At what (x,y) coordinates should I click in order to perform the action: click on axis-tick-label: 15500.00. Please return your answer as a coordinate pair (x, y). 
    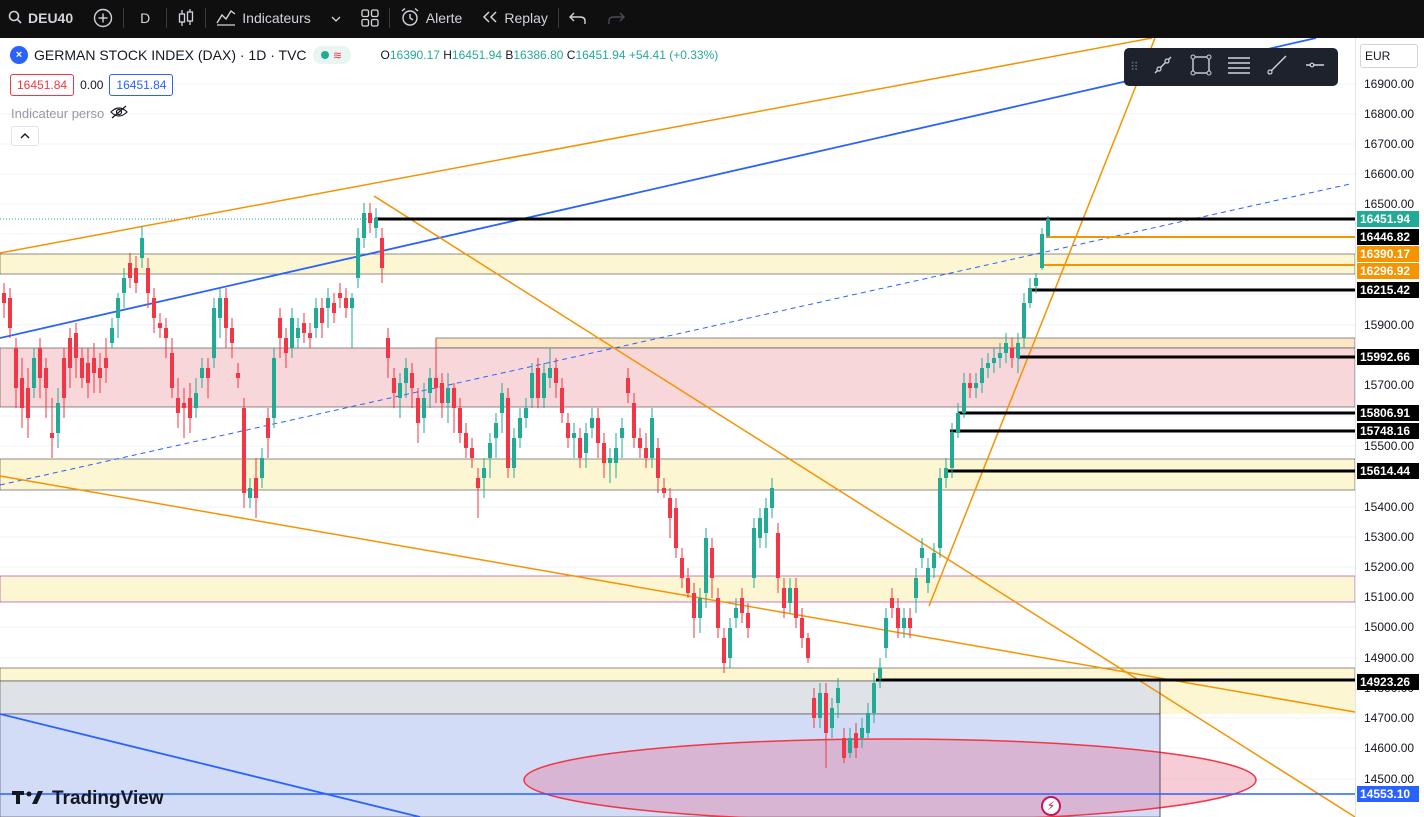
    Looking at the image, I should click on (1389, 446).